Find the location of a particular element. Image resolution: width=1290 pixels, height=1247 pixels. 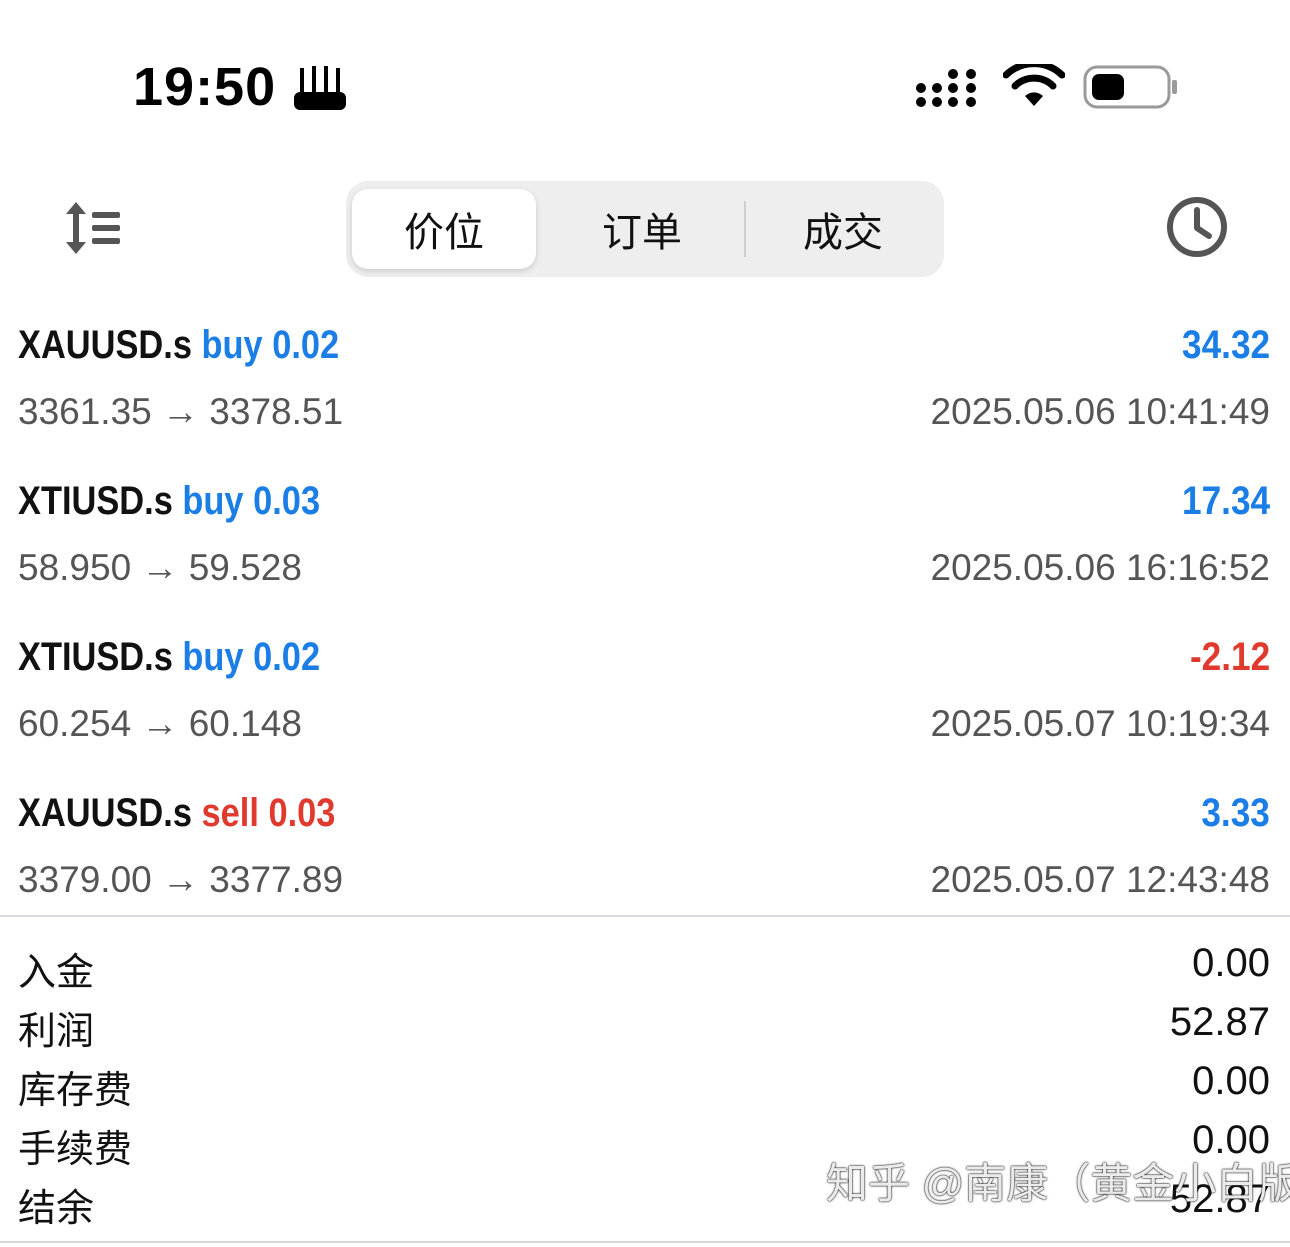

deal-prices: 3361.35 → 3378.51 is located at coordinates (181, 411).